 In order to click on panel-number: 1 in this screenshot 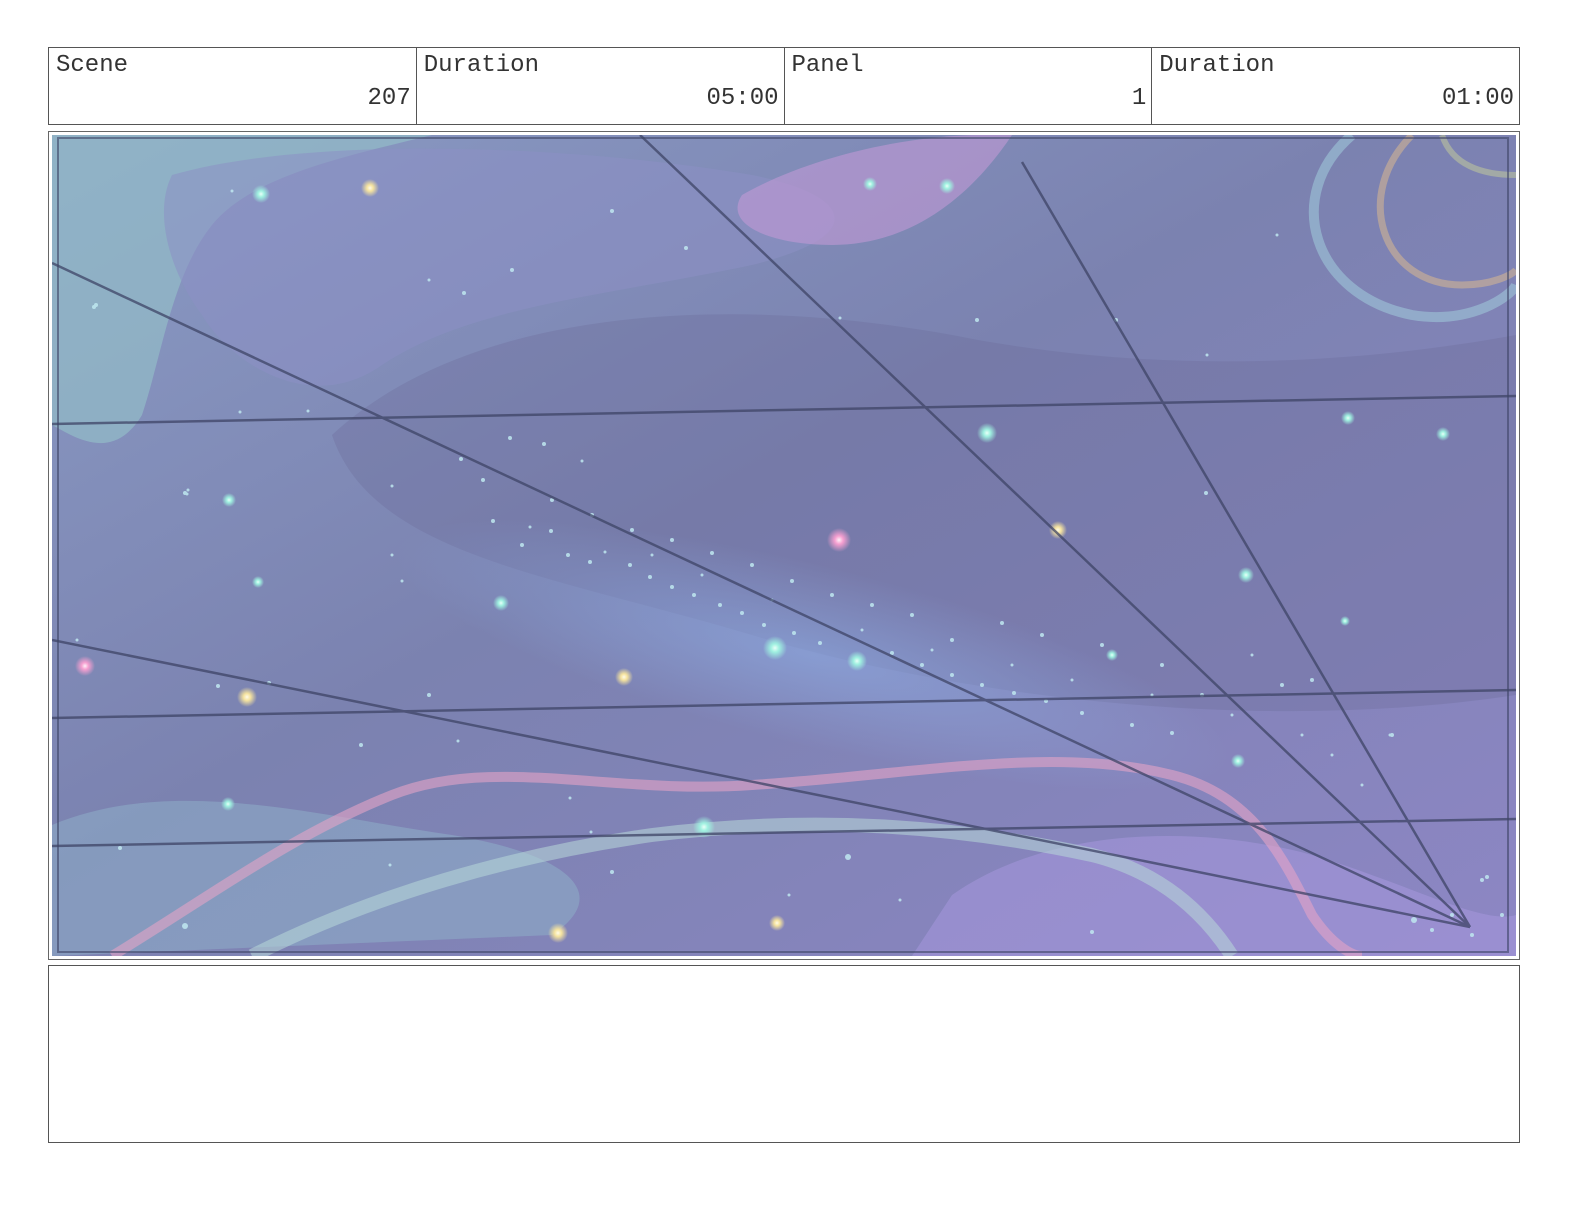, I will do `click(1139, 98)`.